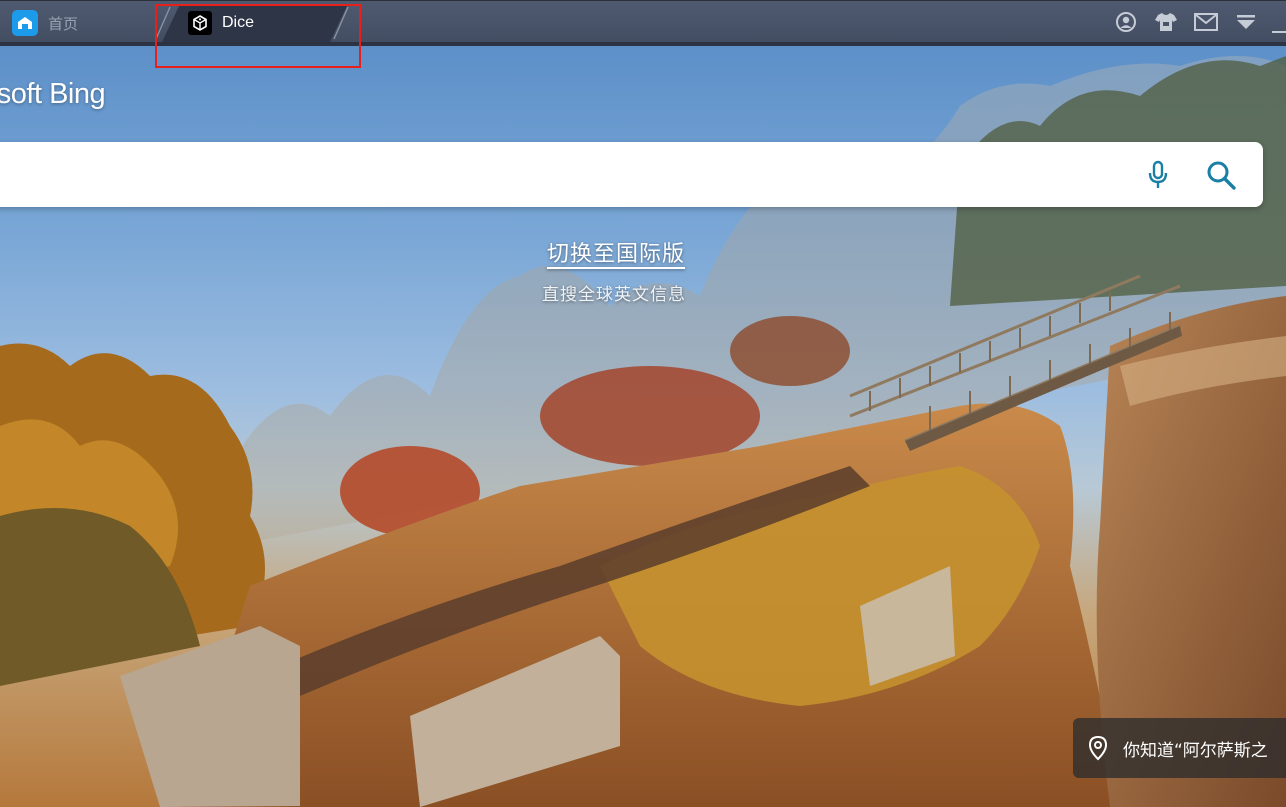  I want to click on mail-icon, so click(1206, 22).